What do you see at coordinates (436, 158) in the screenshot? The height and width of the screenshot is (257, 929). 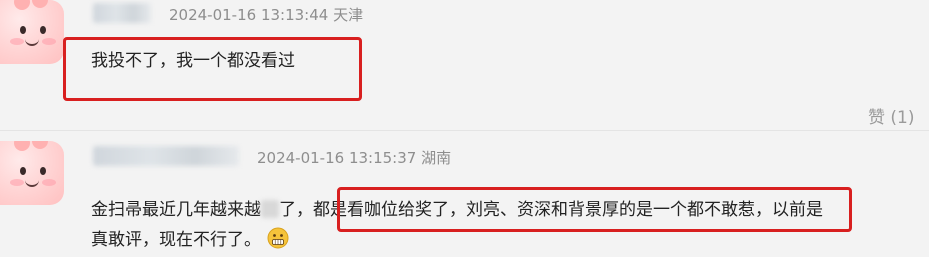 I see `comment-location: 湖南` at bounding box center [436, 158].